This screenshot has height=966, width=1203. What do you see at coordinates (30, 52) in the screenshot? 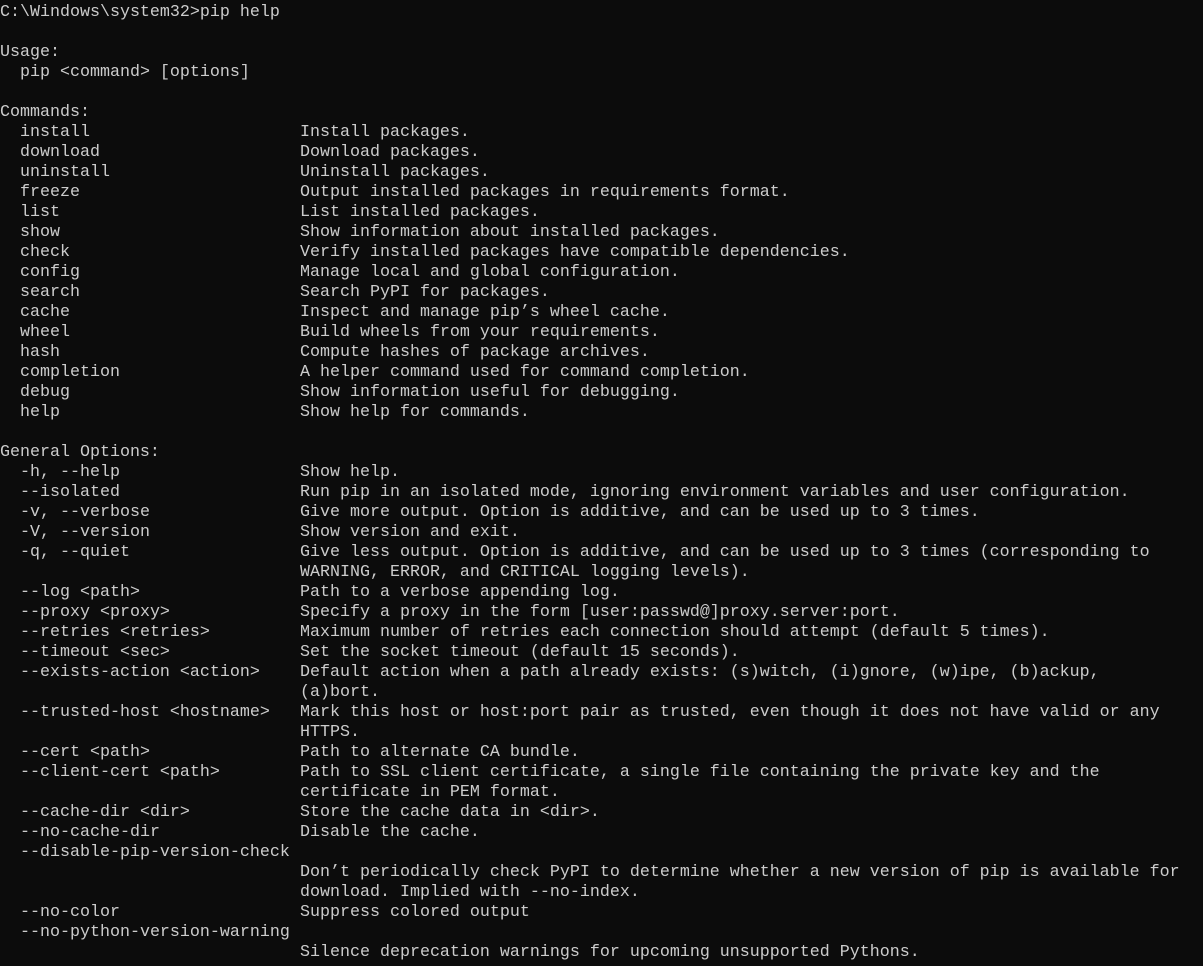
I see `usage-heading: Usage:` at bounding box center [30, 52].